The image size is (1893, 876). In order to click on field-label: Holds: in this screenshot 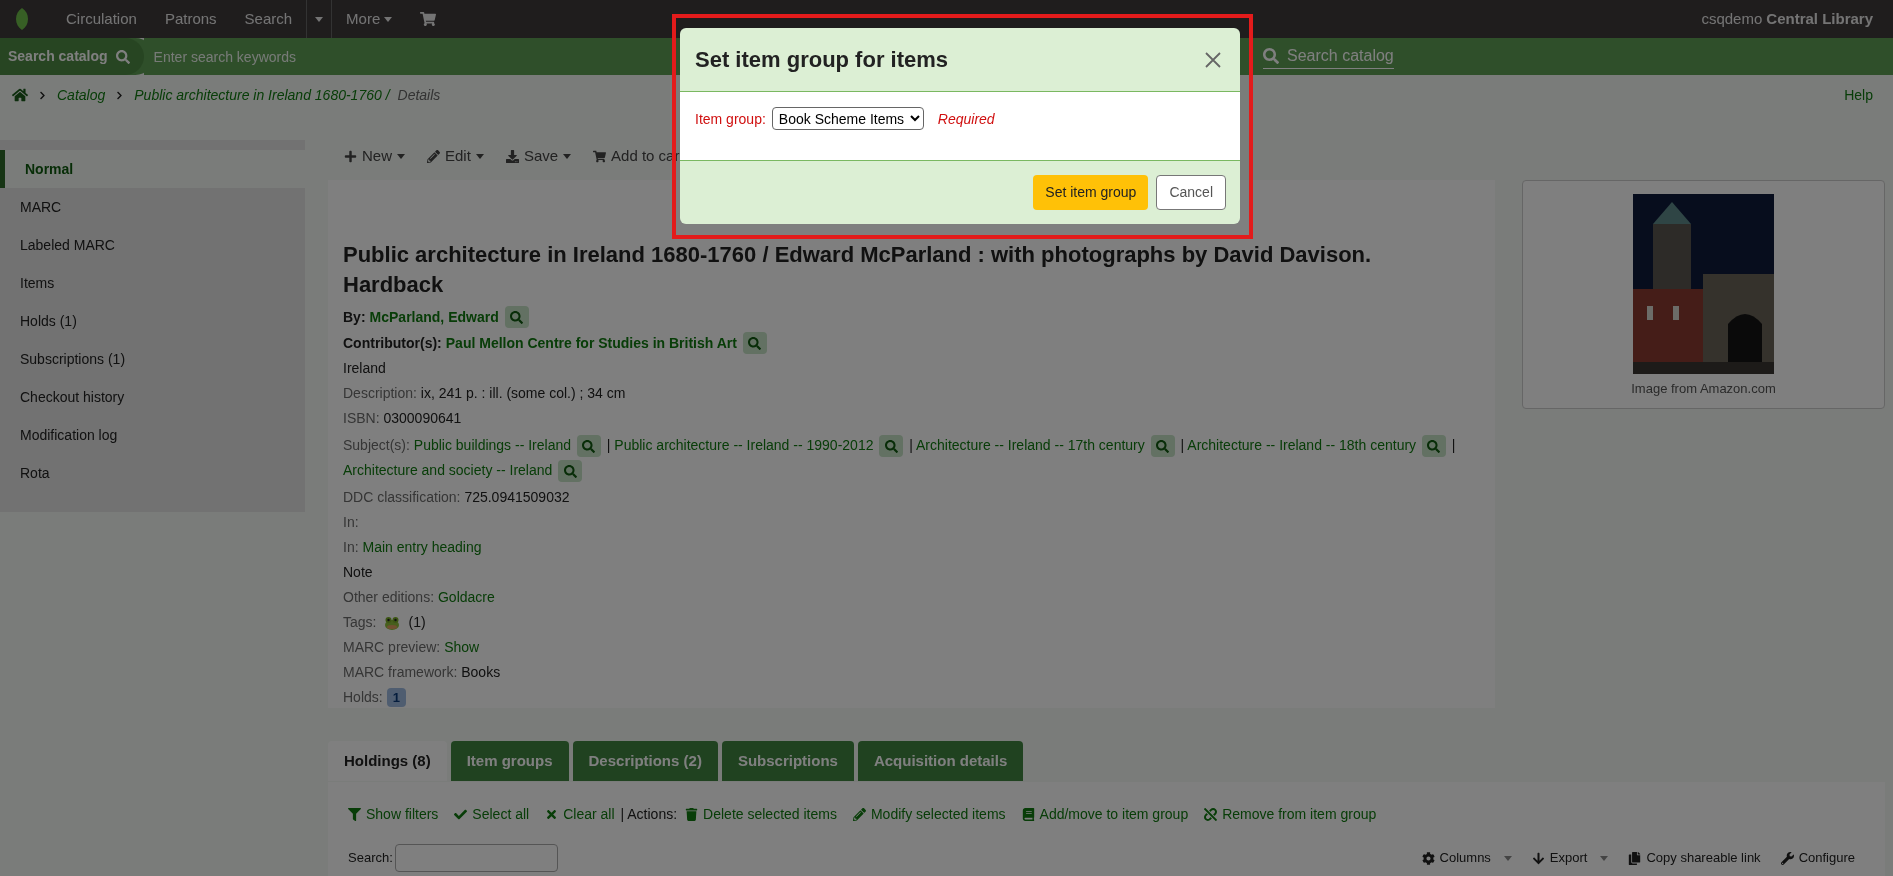, I will do `click(363, 697)`.